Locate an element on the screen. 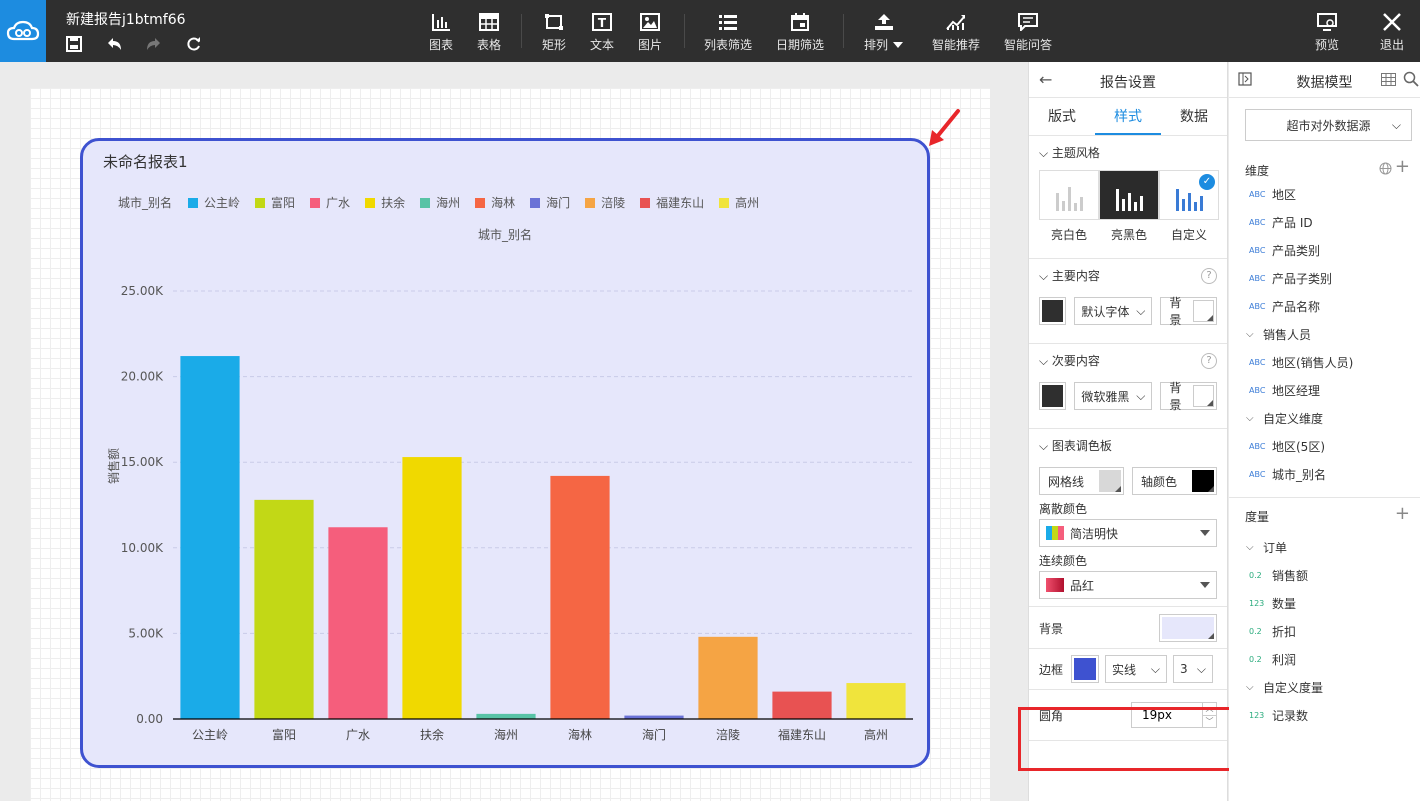 The image size is (1420, 801). secondary-font-color is located at coordinates (1053, 396).